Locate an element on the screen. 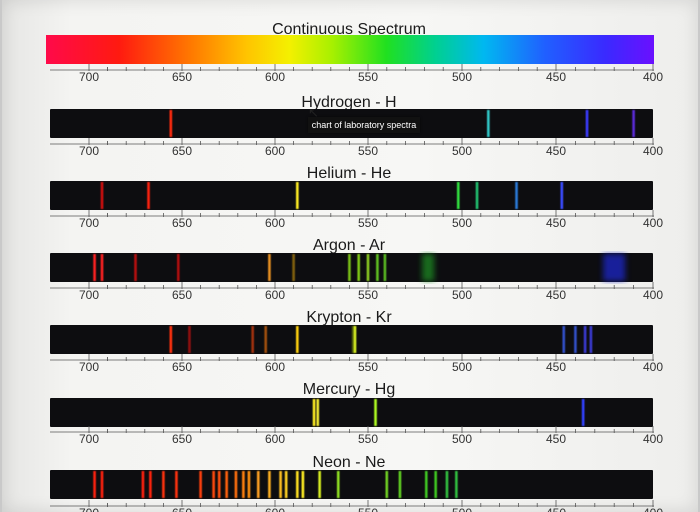  panel-title-neon-ne: Neon - Ne is located at coordinates (349, 462).